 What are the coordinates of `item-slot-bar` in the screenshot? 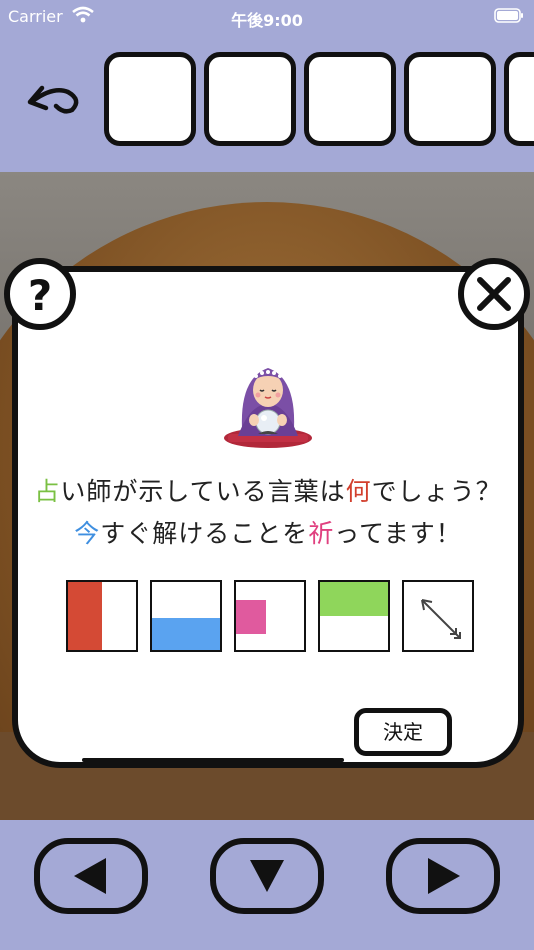 It's located at (319, 101).